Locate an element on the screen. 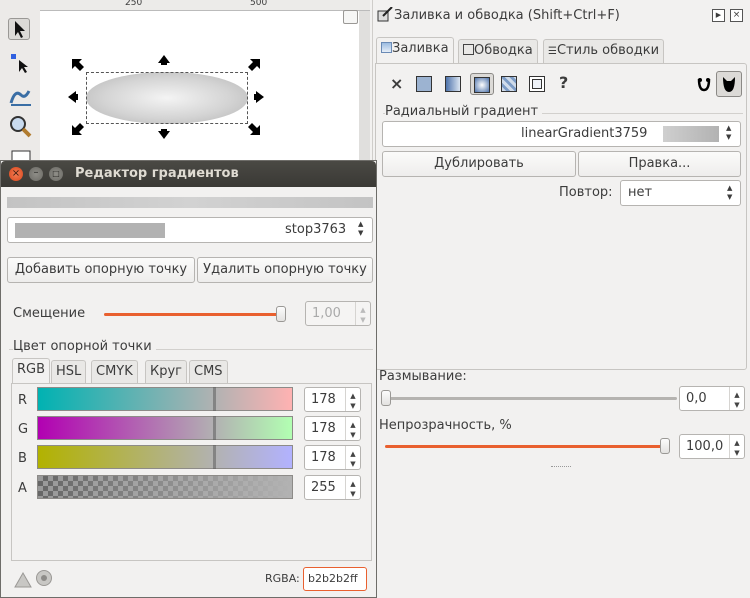 The height and width of the screenshot is (598, 750). vertical-scrollbar is located at coordinates (364, 91).